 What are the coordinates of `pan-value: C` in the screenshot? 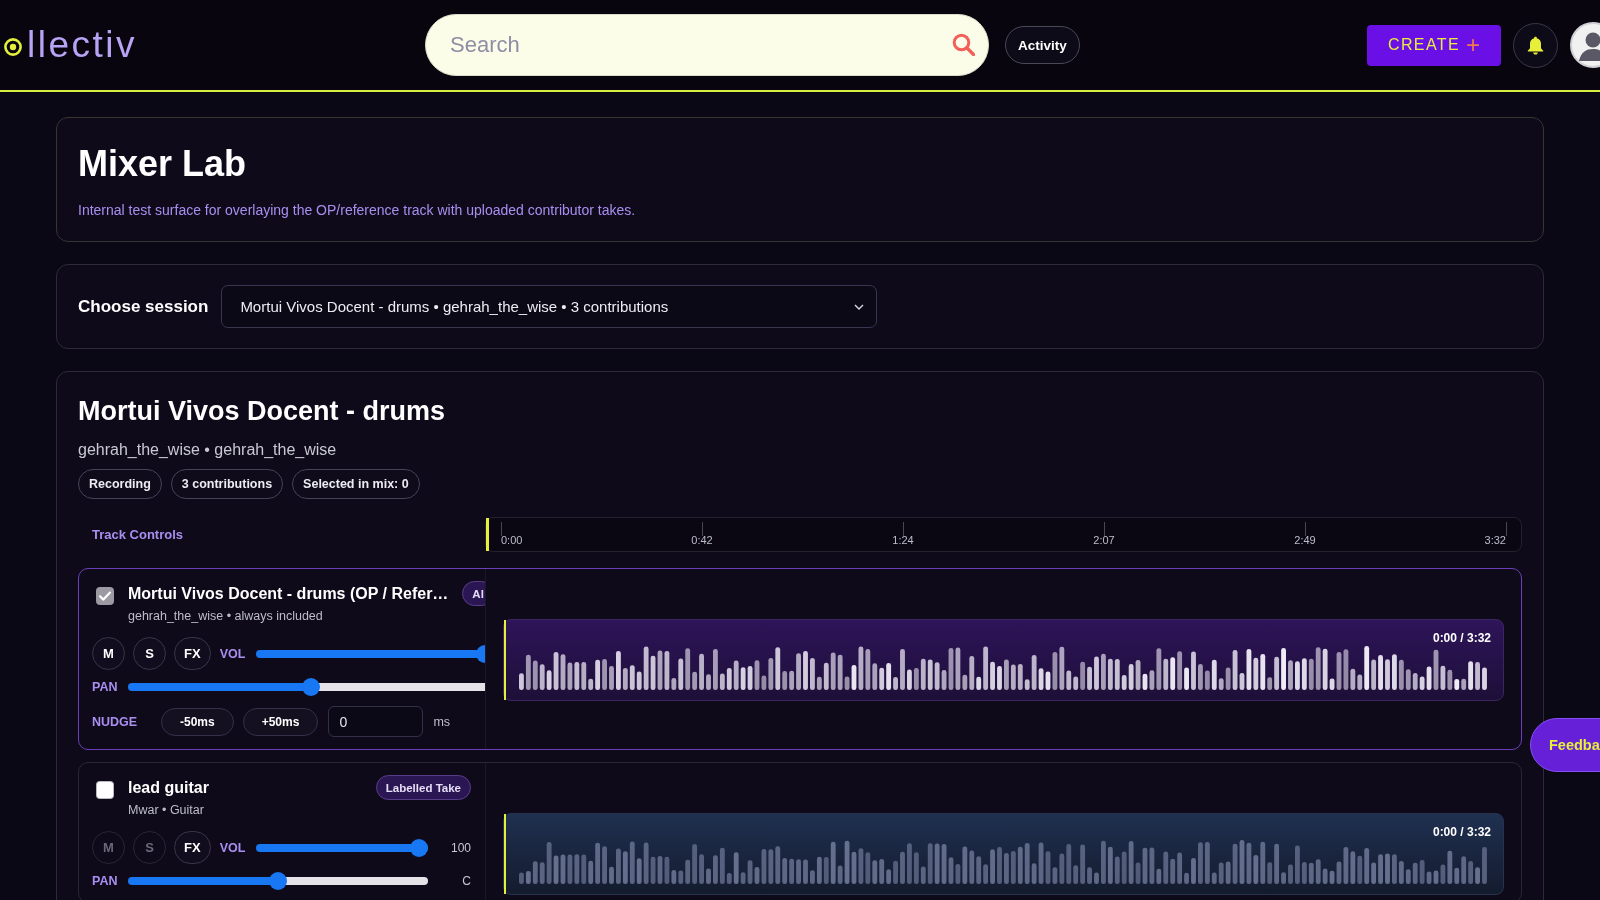 It's located at (466, 881).